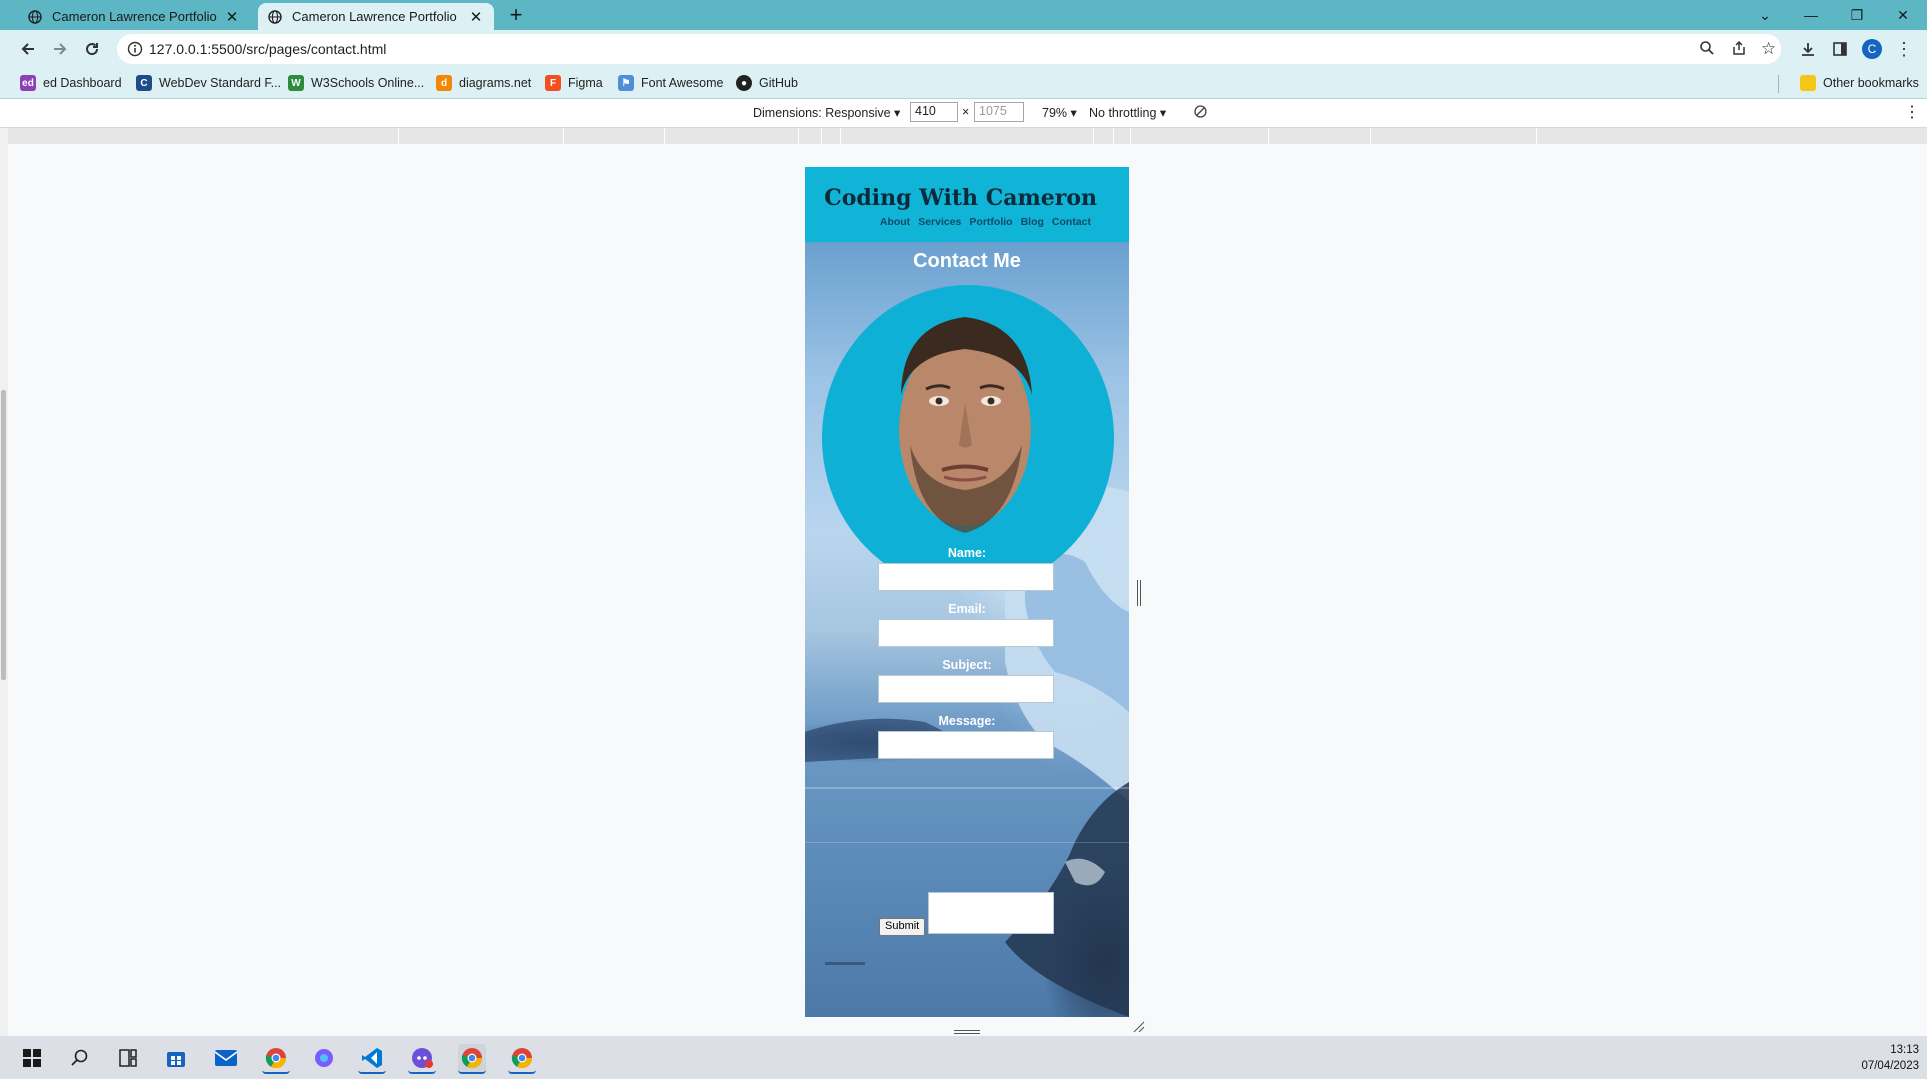 The image size is (1927, 1079). What do you see at coordinates (966, 689) in the screenshot?
I see `subject-field` at bounding box center [966, 689].